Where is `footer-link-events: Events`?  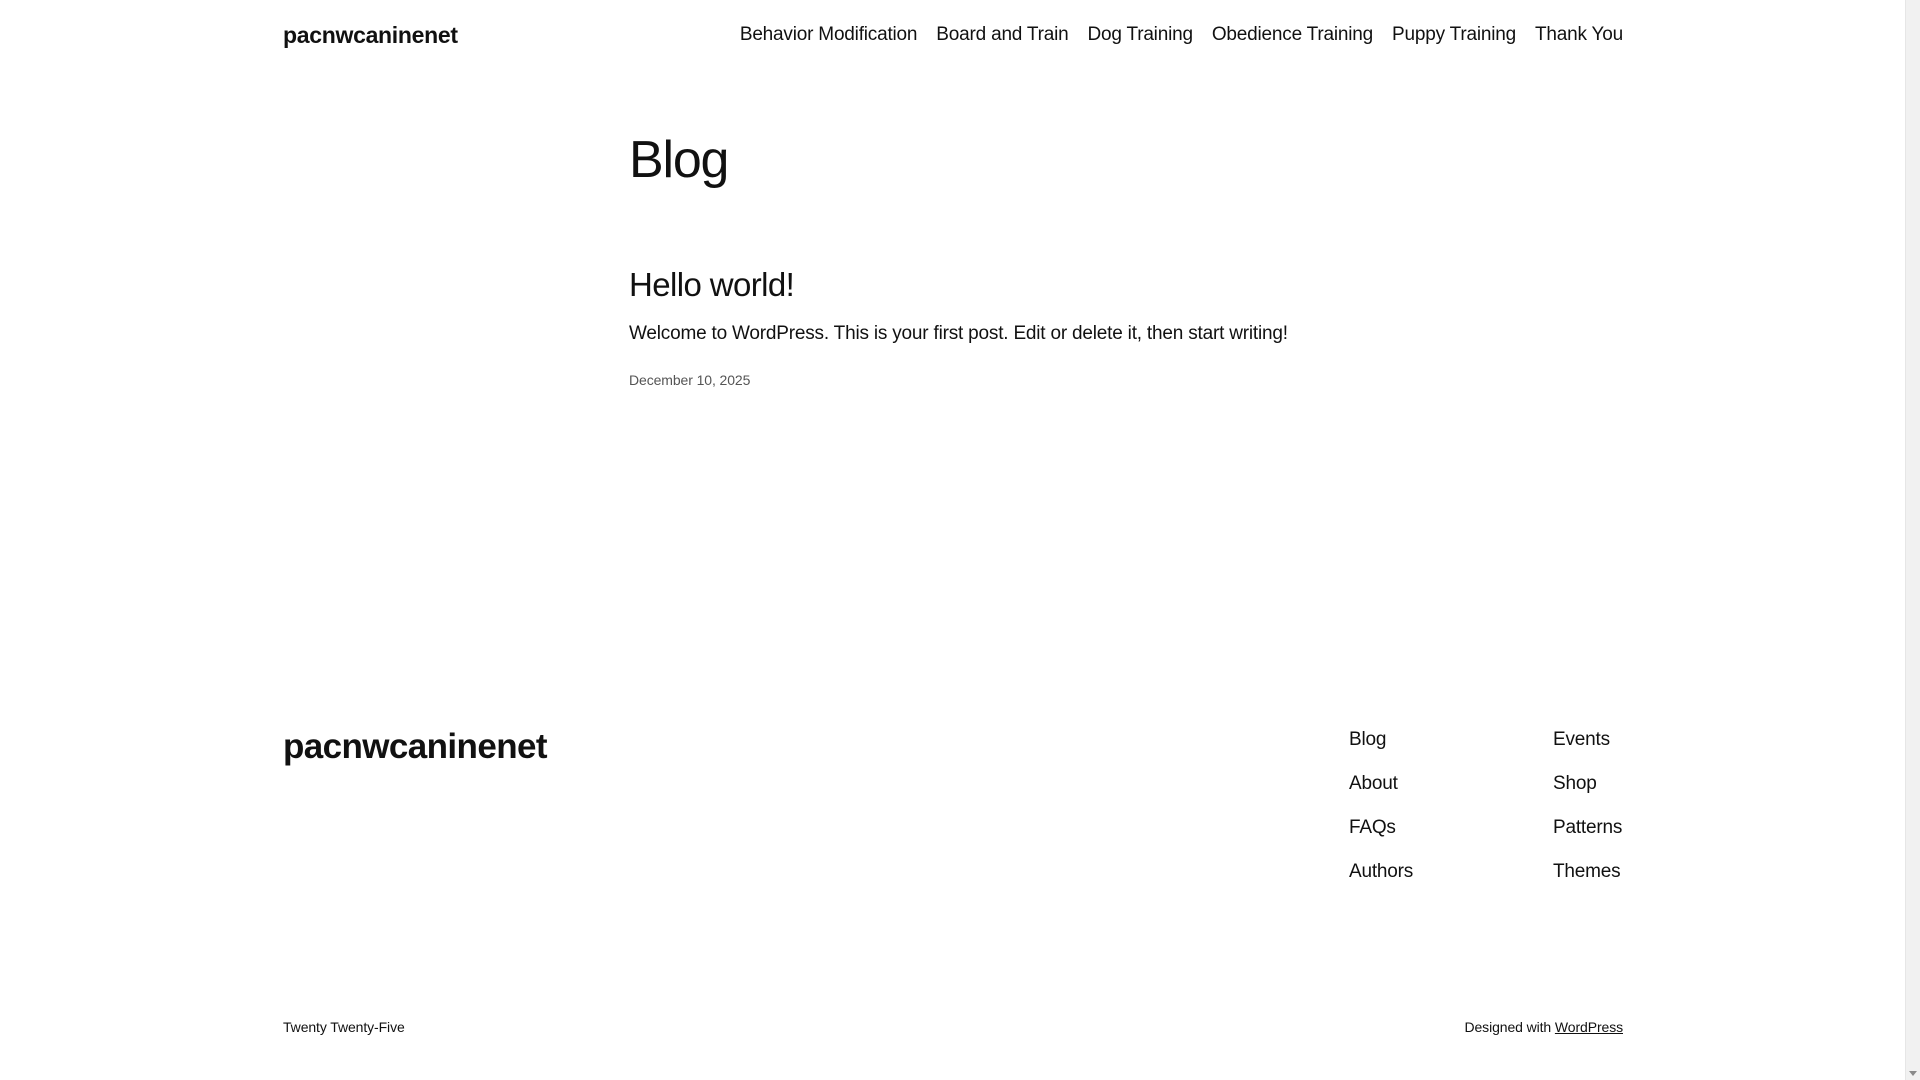 footer-link-events: Events is located at coordinates (1587, 740).